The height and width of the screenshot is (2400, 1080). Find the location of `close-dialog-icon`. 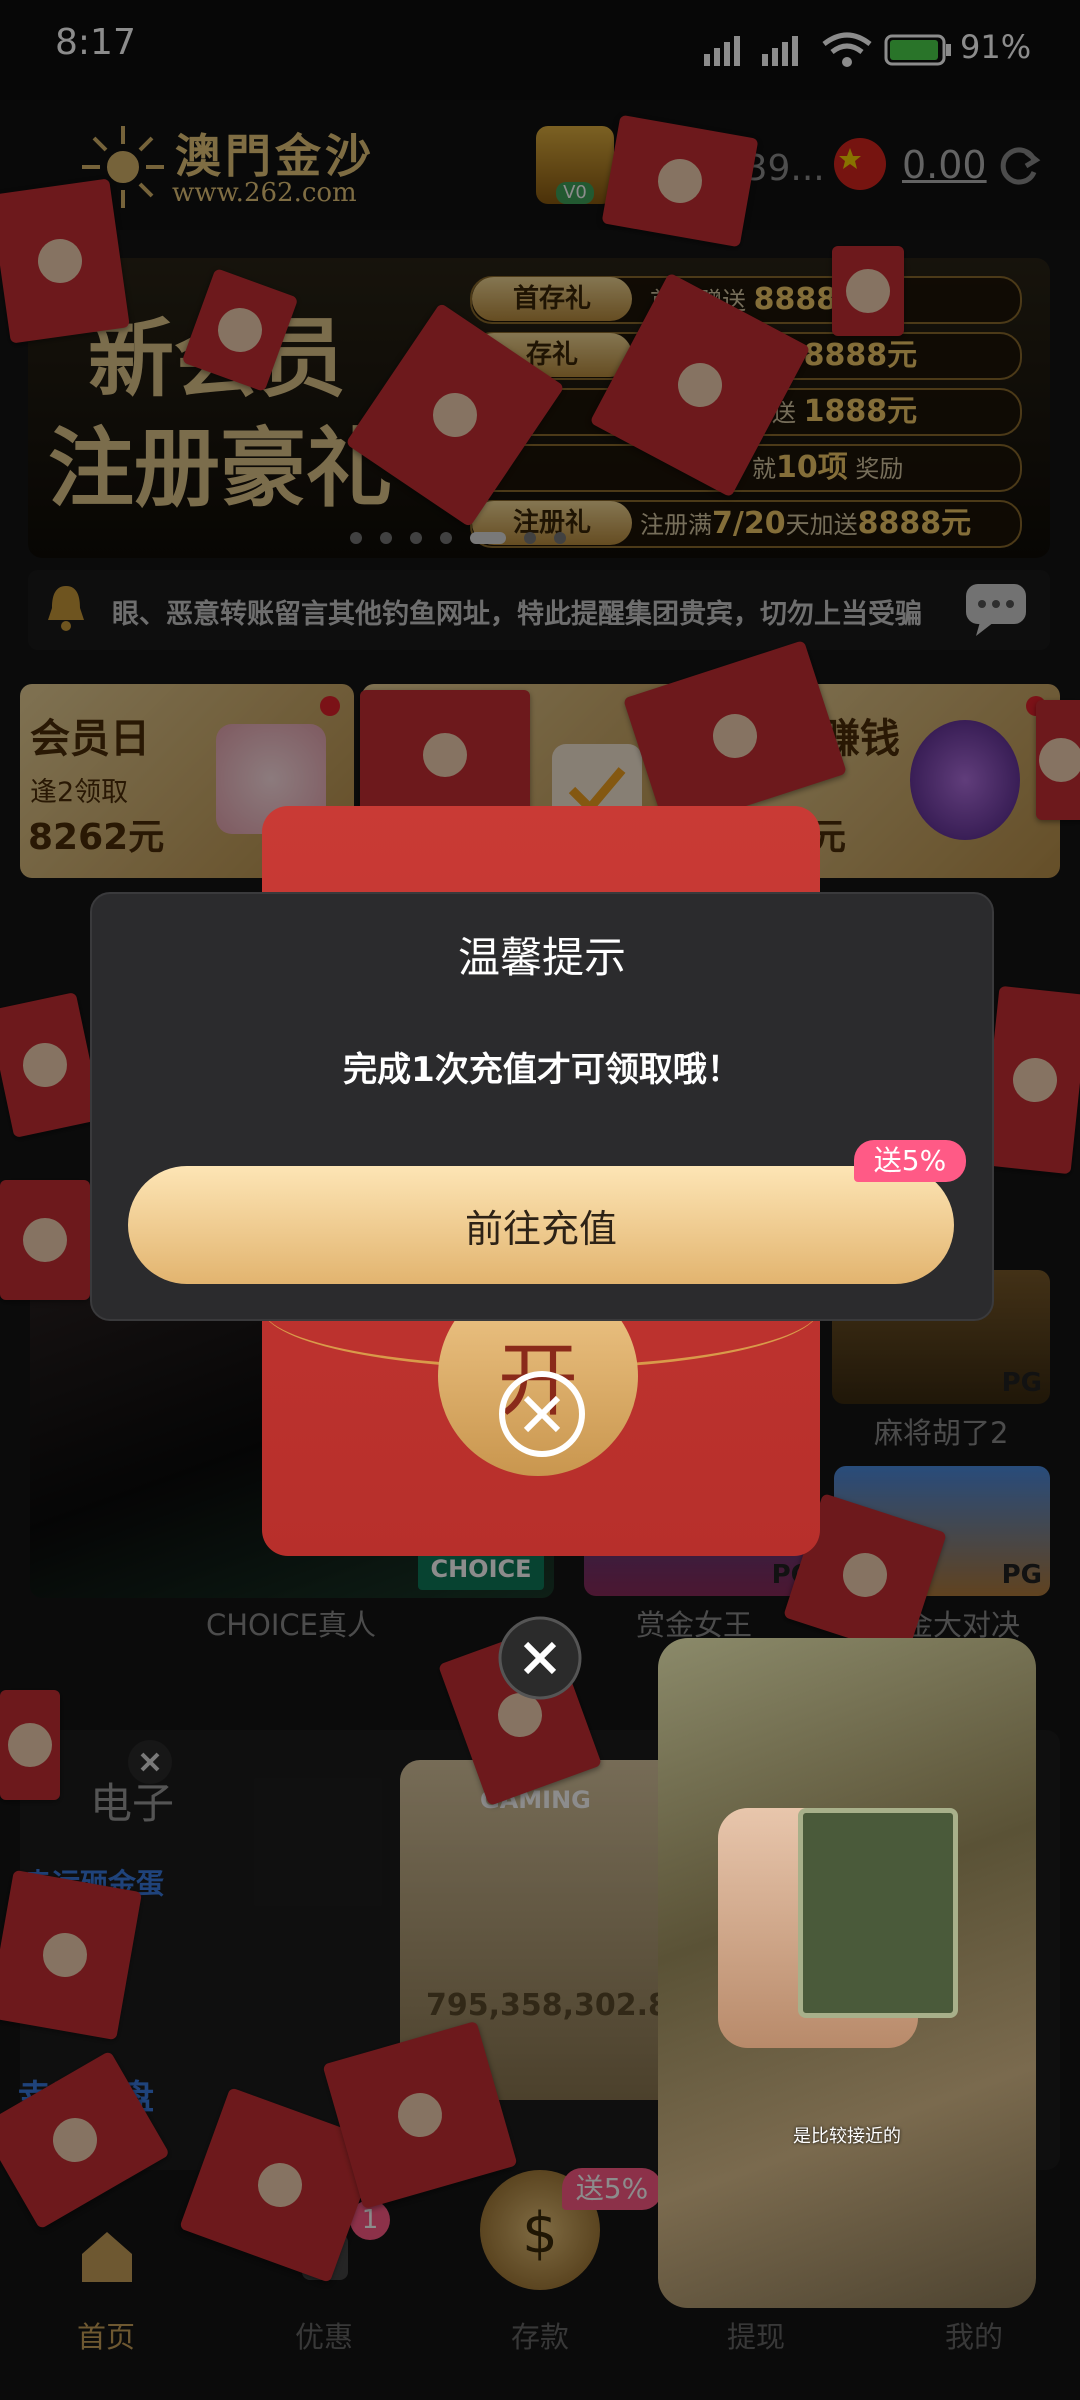

close-dialog-icon is located at coordinates (540, 1660).